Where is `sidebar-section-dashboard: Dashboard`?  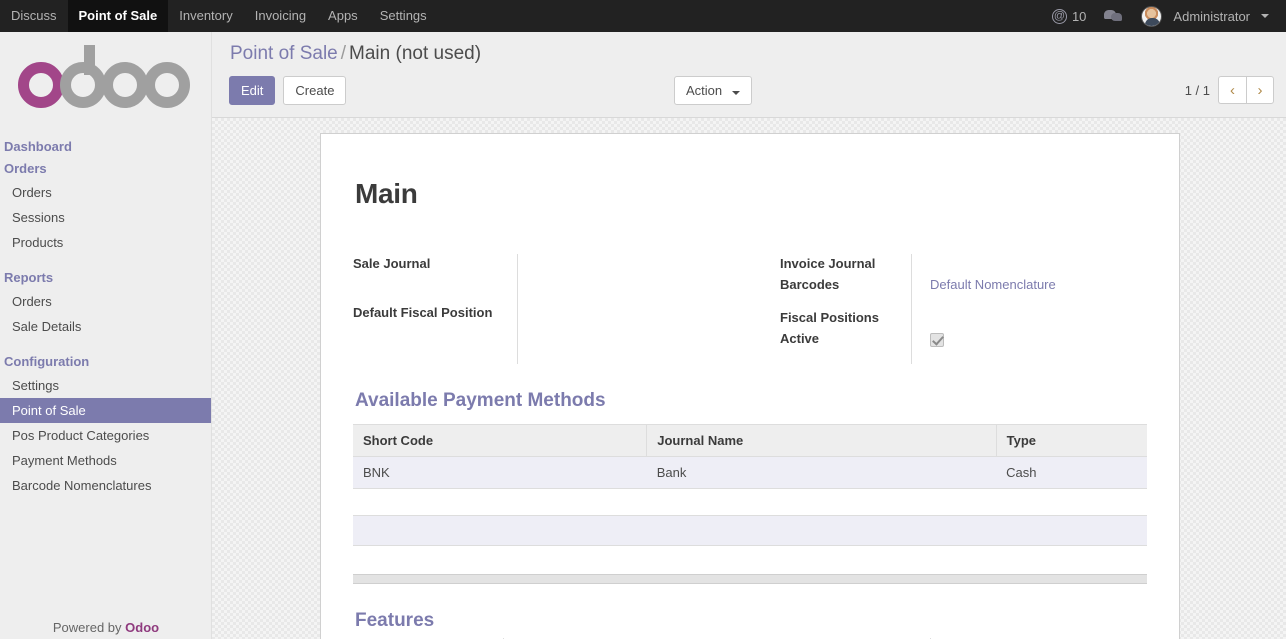
sidebar-section-dashboard: Dashboard is located at coordinates (105, 147).